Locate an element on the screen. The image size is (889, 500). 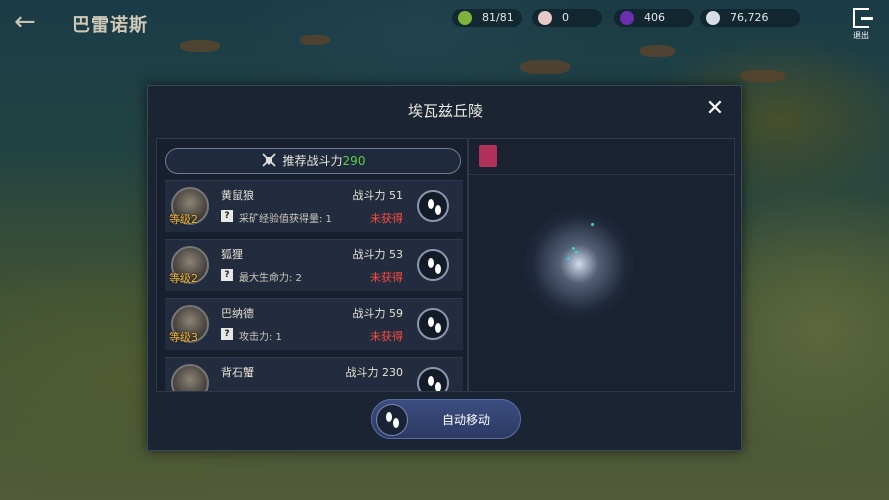
resource-pearl: 0 is located at coordinates (567, 18).